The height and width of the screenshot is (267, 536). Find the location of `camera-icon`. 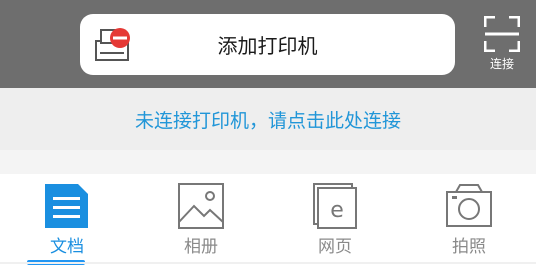

camera-icon is located at coordinates (469, 206).